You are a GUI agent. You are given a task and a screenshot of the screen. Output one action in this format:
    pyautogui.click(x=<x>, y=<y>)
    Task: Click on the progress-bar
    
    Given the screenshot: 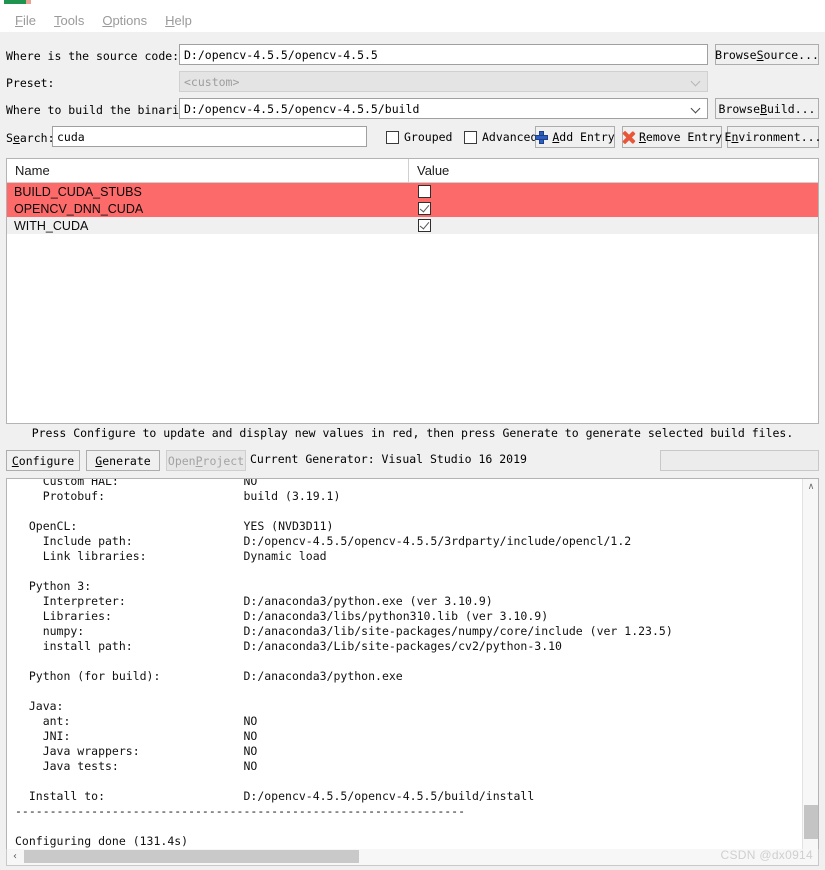 What is the action you would take?
    pyautogui.click(x=739, y=460)
    